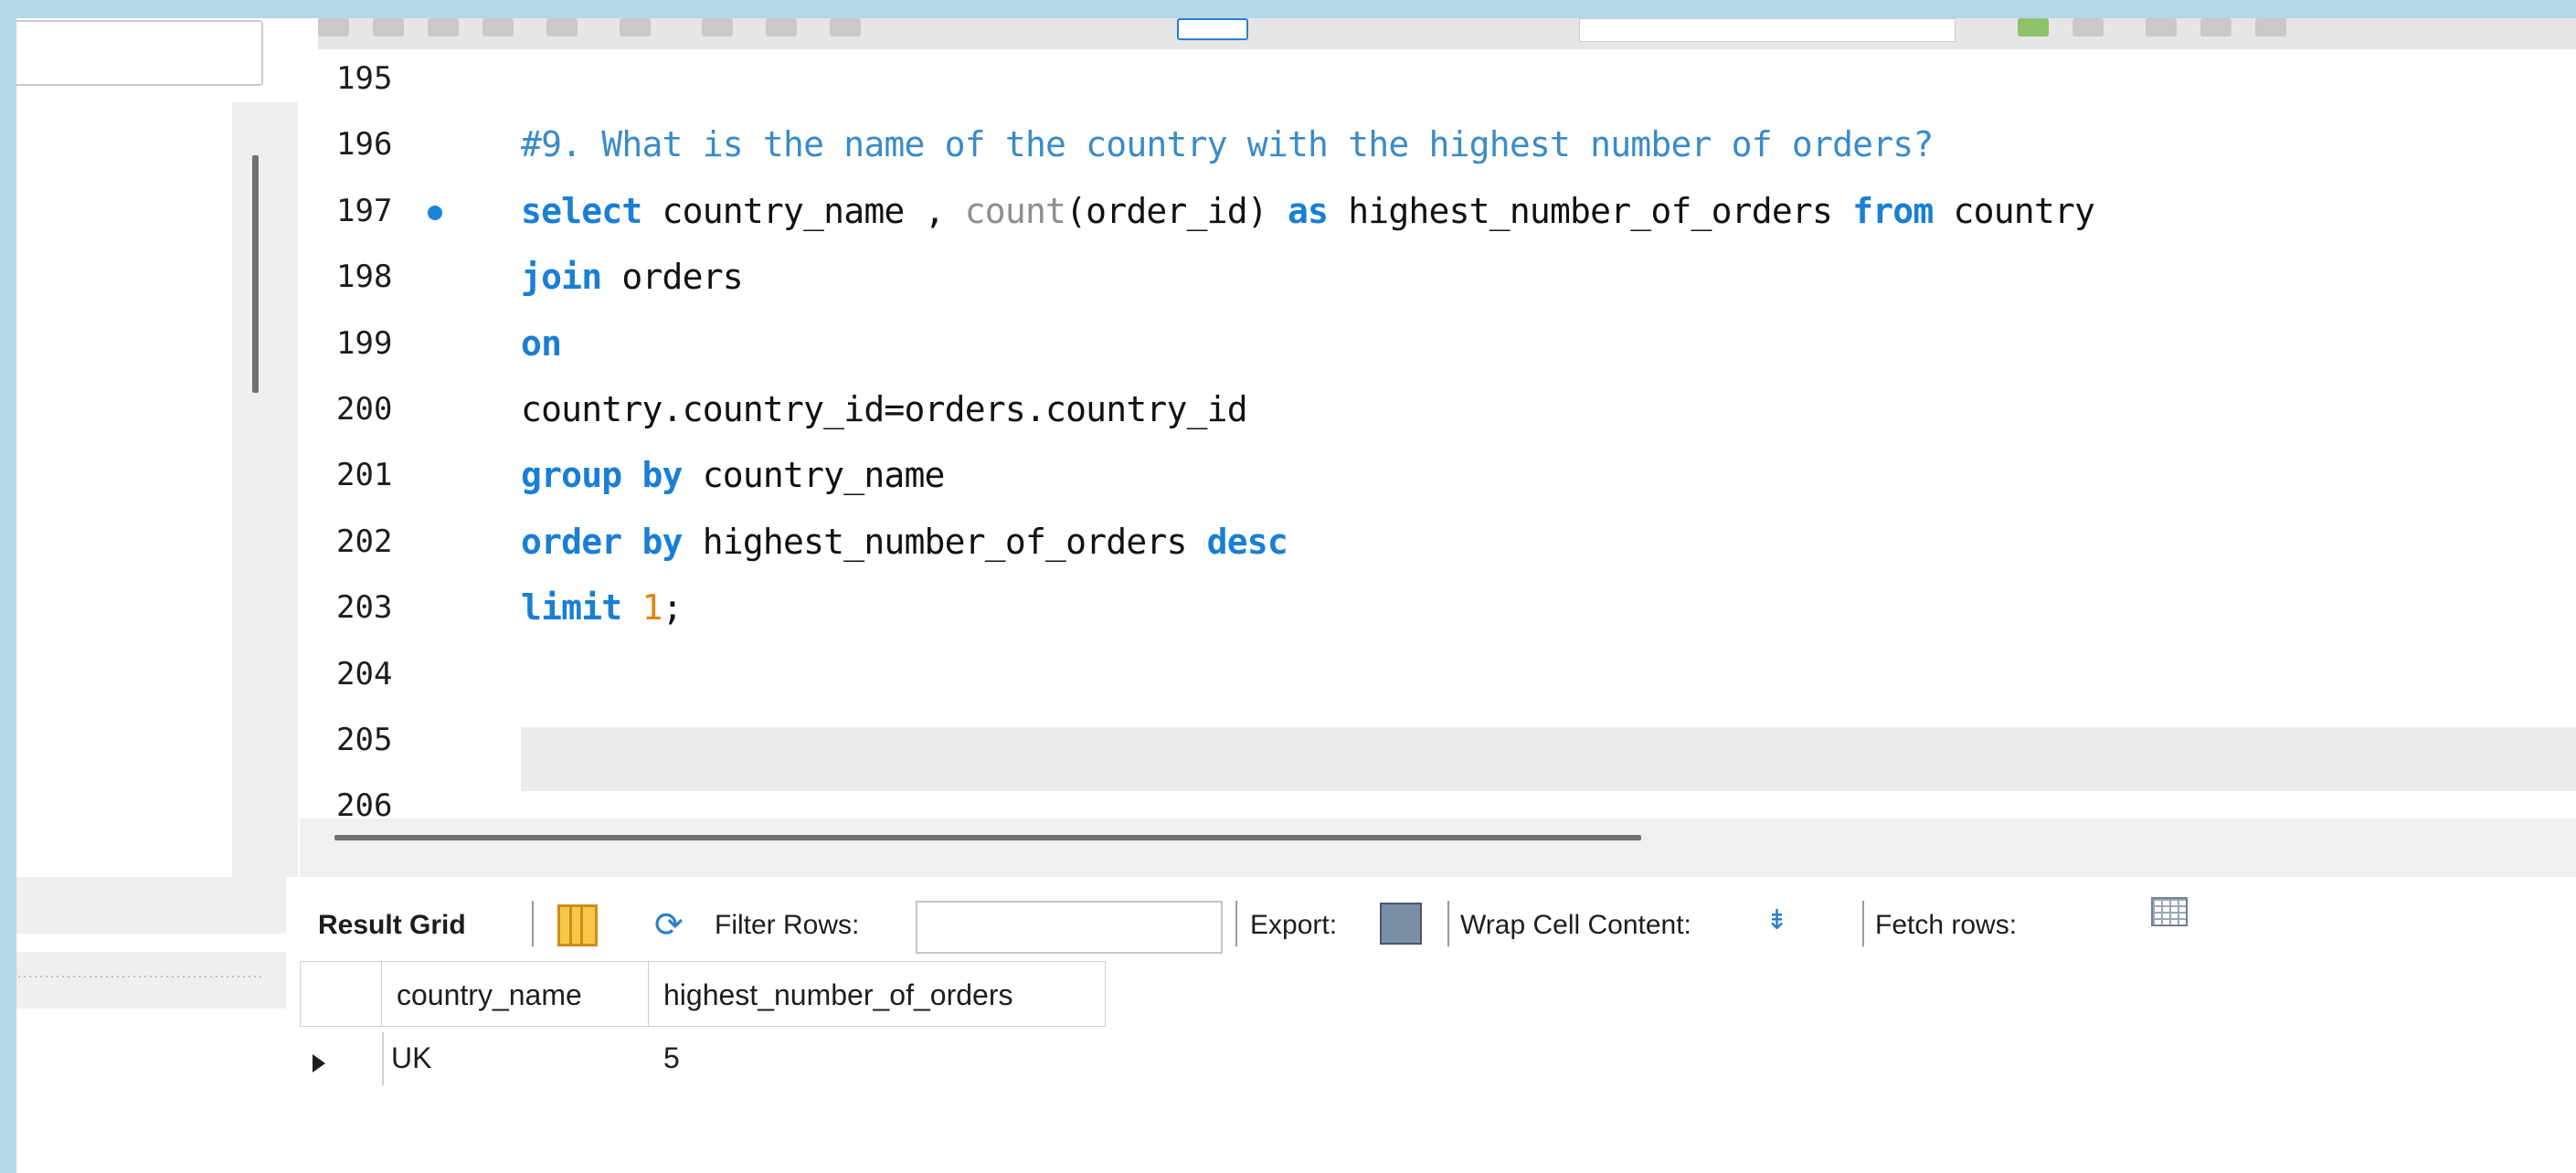 The height and width of the screenshot is (1173, 2576). I want to click on code-token: ;, so click(673, 608).